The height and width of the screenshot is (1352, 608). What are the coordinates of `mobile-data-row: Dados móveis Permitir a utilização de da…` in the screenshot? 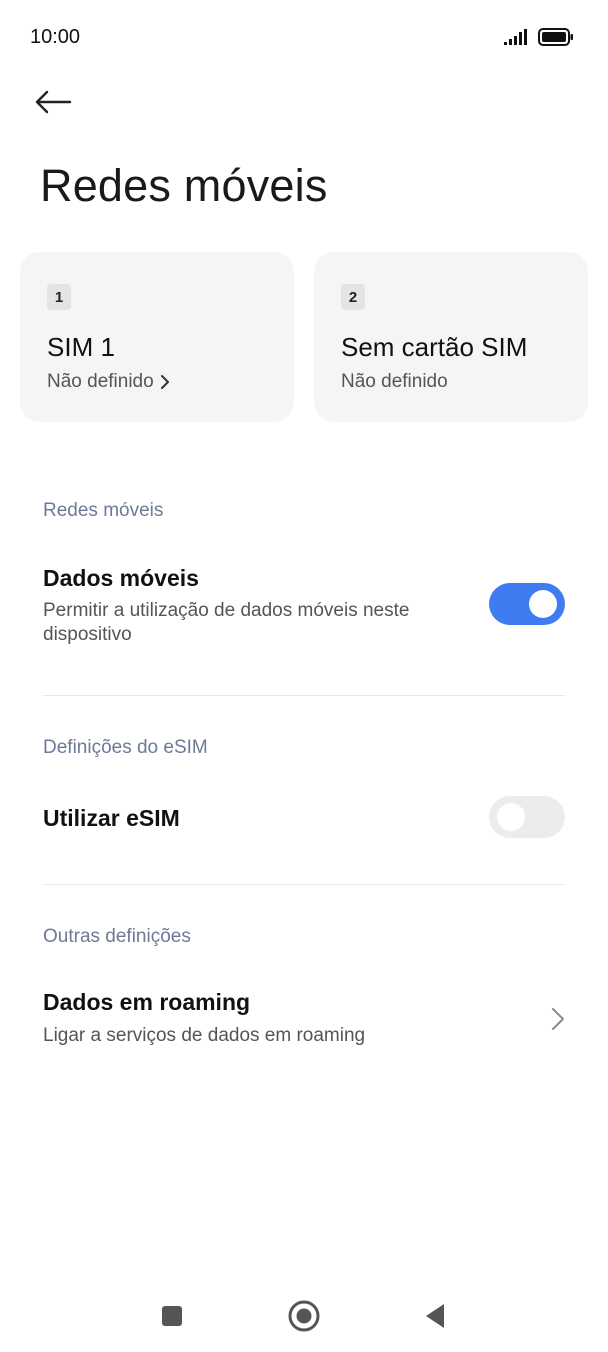 It's located at (304, 610).